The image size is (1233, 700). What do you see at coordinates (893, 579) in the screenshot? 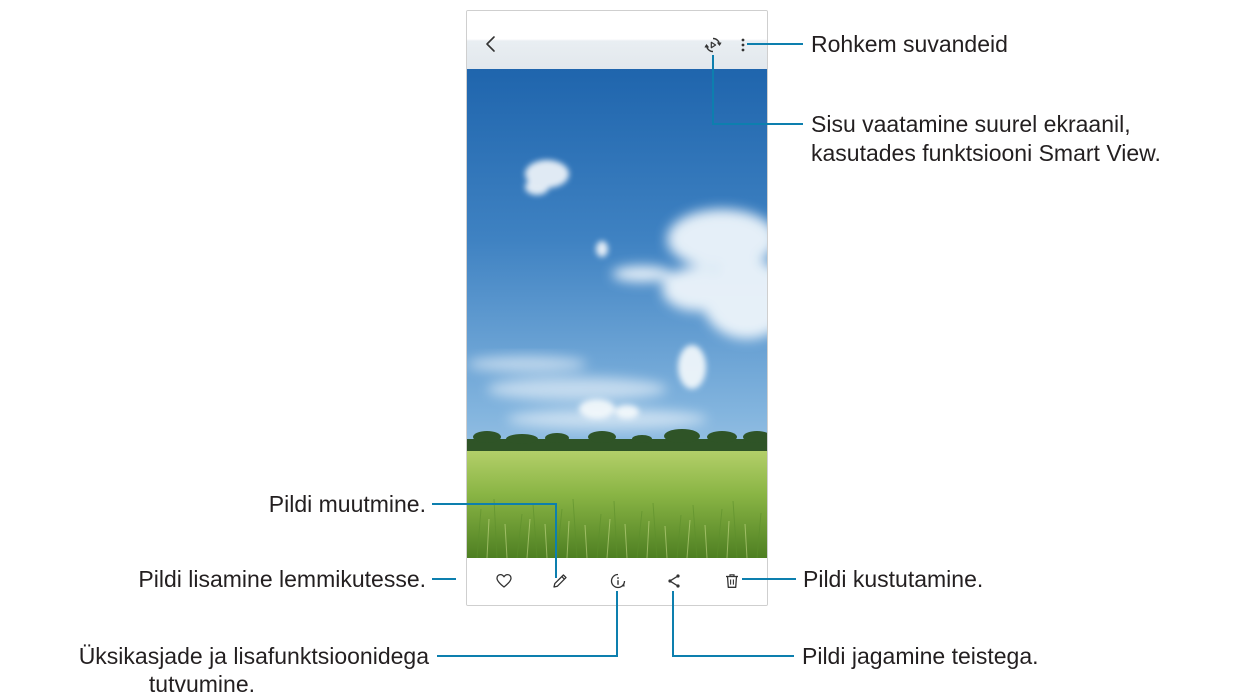
I see `callout-delete: Pildi kustutamine.` at bounding box center [893, 579].